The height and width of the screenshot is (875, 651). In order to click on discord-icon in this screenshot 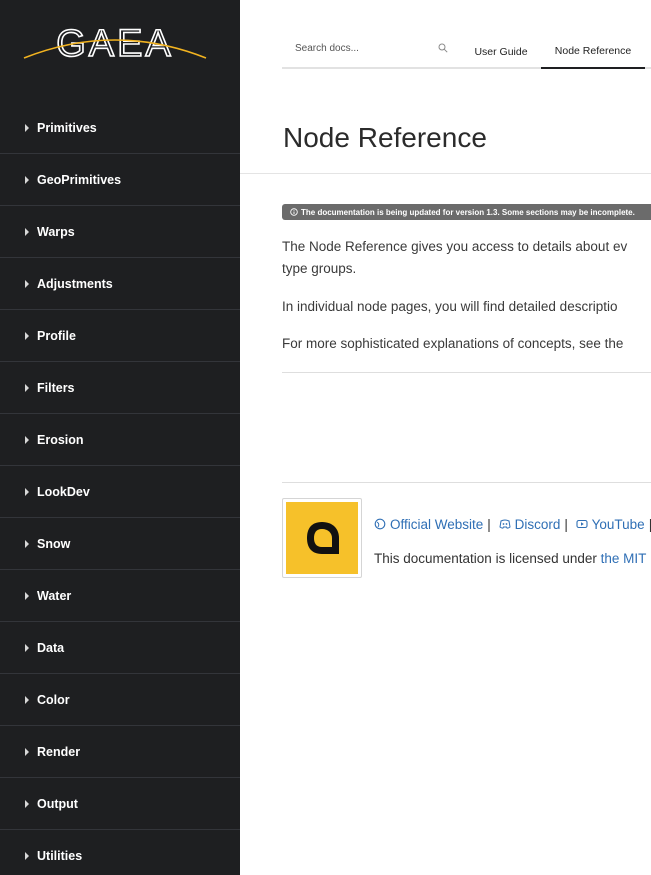, I will do `click(505, 524)`.